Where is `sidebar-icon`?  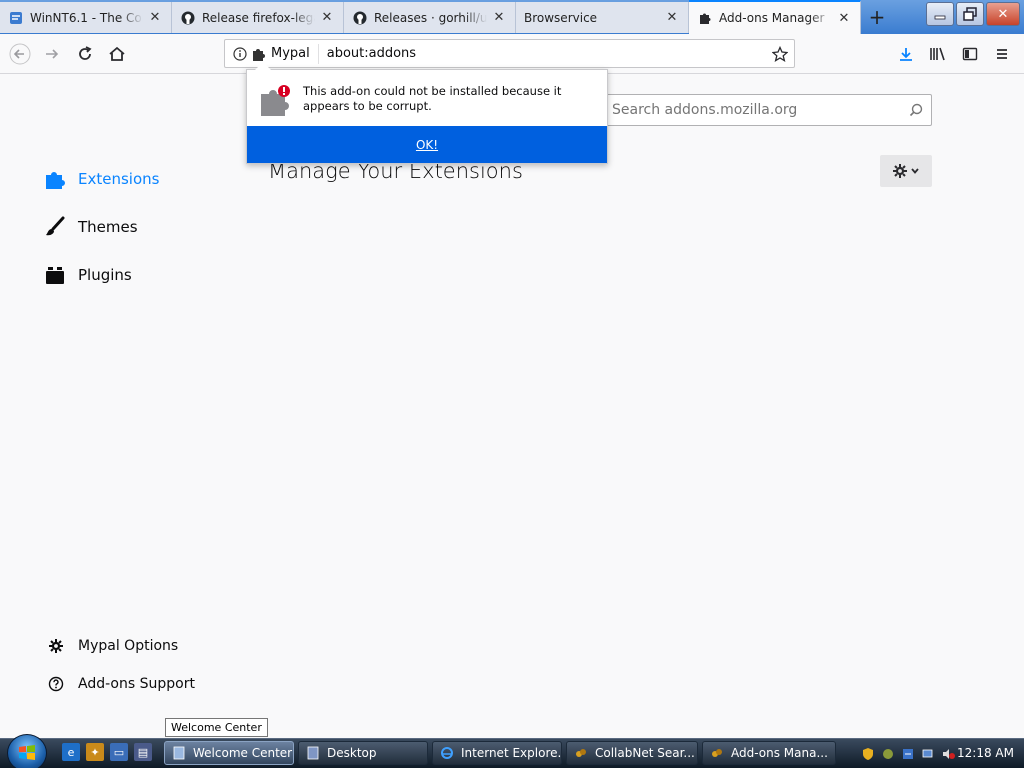
sidebar-icon is located at coordinates (970, 54).